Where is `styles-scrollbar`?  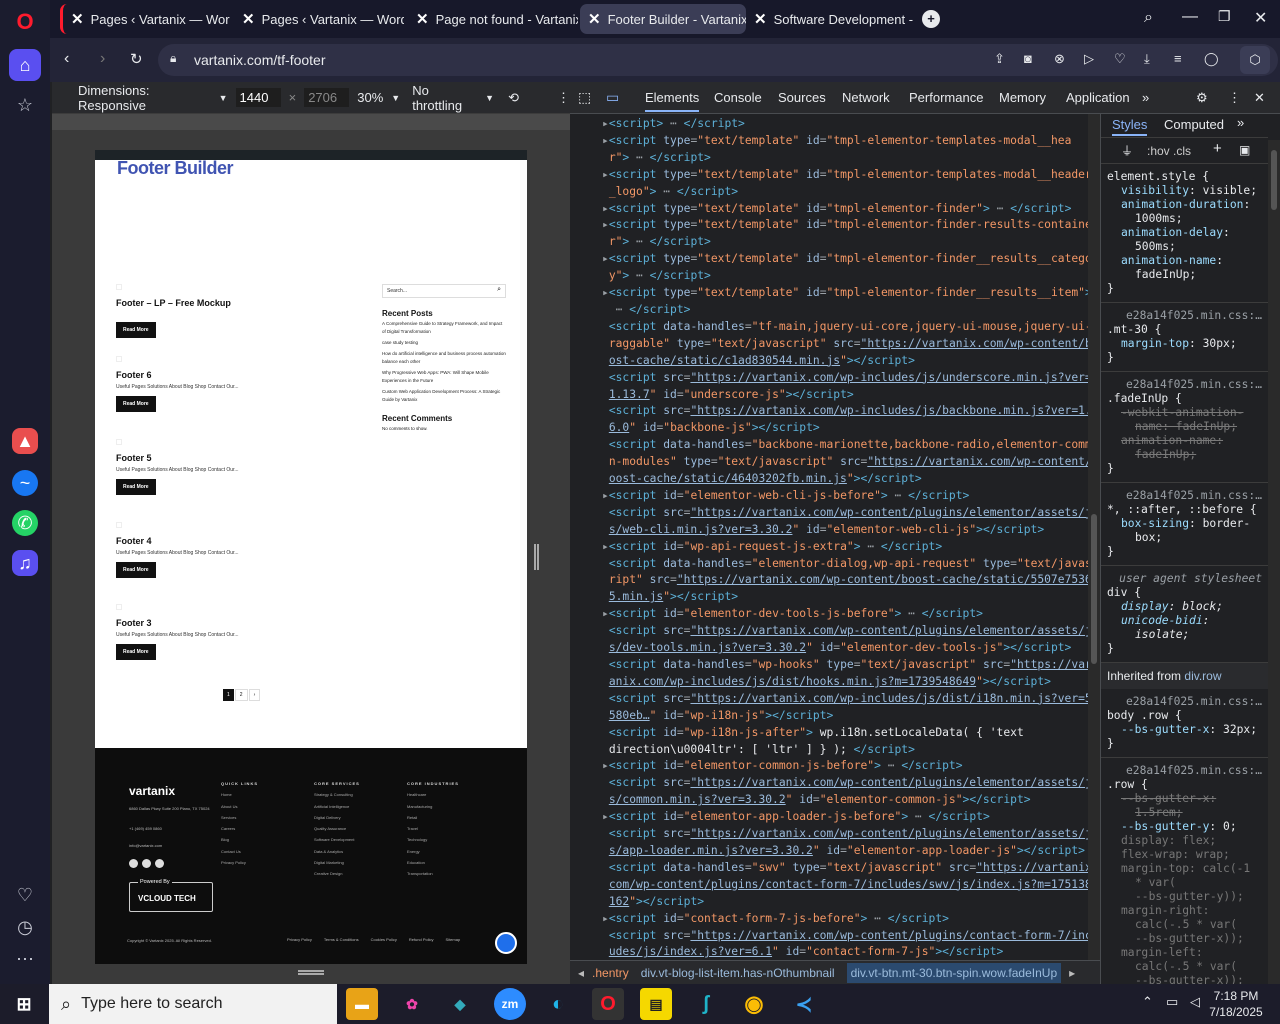 styles-scrollbar is located at coordinates (1274, 562).